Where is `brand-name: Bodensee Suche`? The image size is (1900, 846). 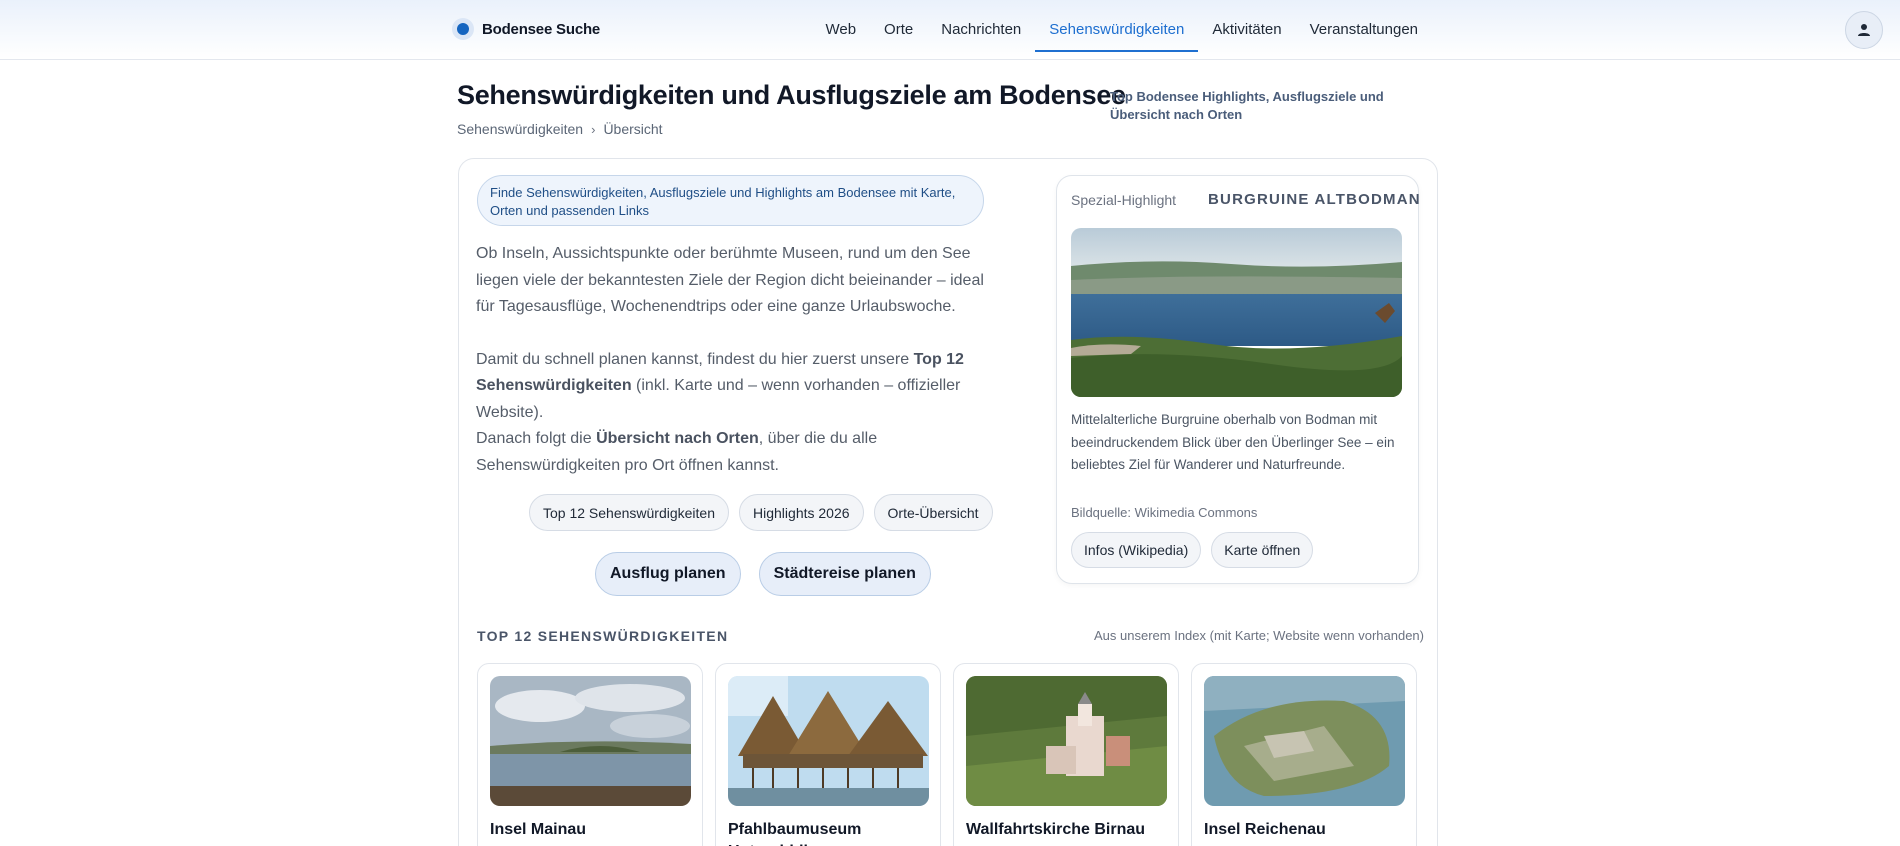
brand-name: Bodensee Suche is located at coordinates (541, 29).